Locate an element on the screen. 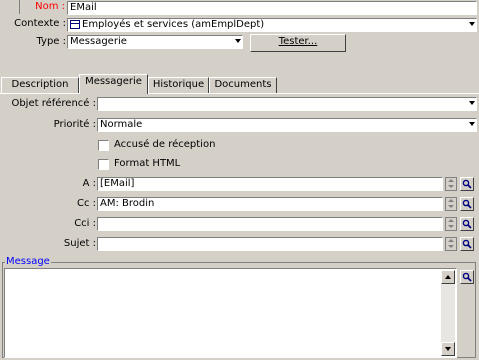 The width and height of the screenshot is (479, 360). message-label: Message is located at coordinates (28, 262).